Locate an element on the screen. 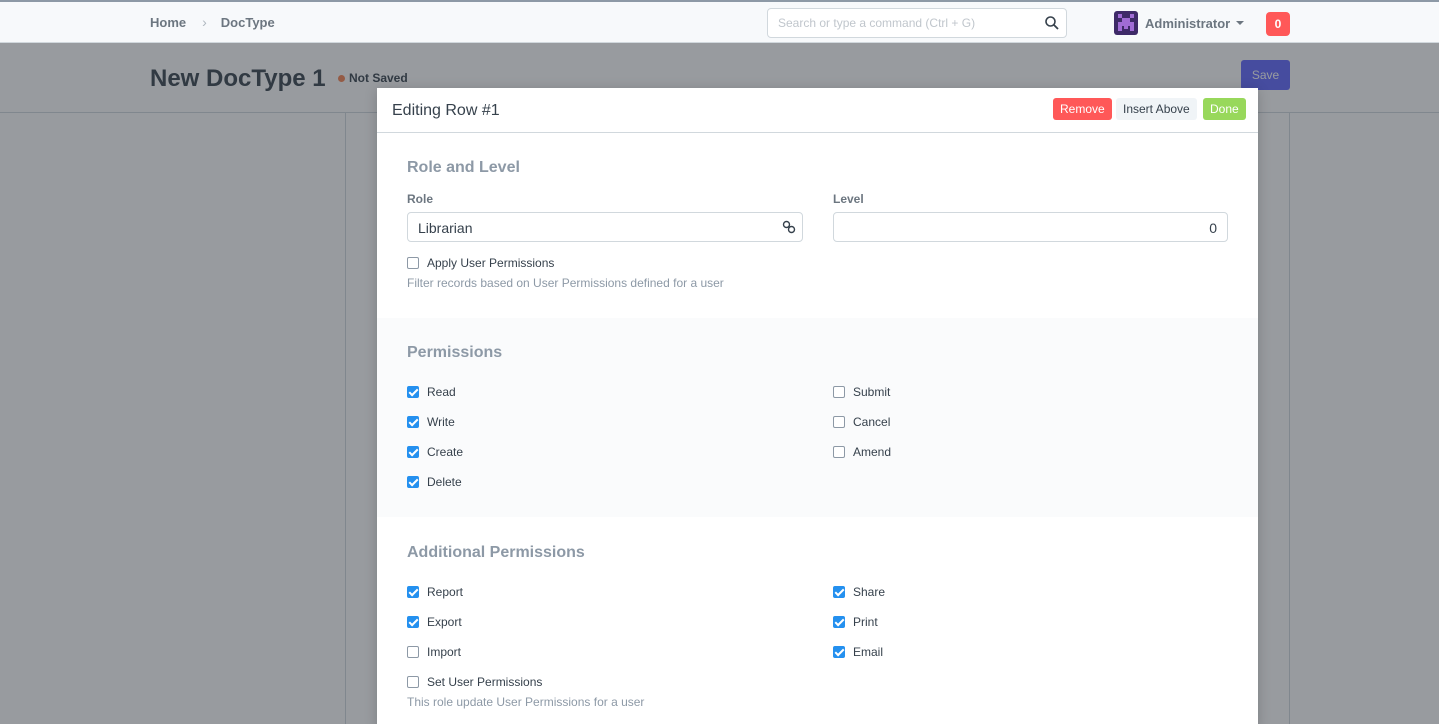 This screenshot has width=1439, height=724. level-field: 0 is located at coordinates (1030, 227).